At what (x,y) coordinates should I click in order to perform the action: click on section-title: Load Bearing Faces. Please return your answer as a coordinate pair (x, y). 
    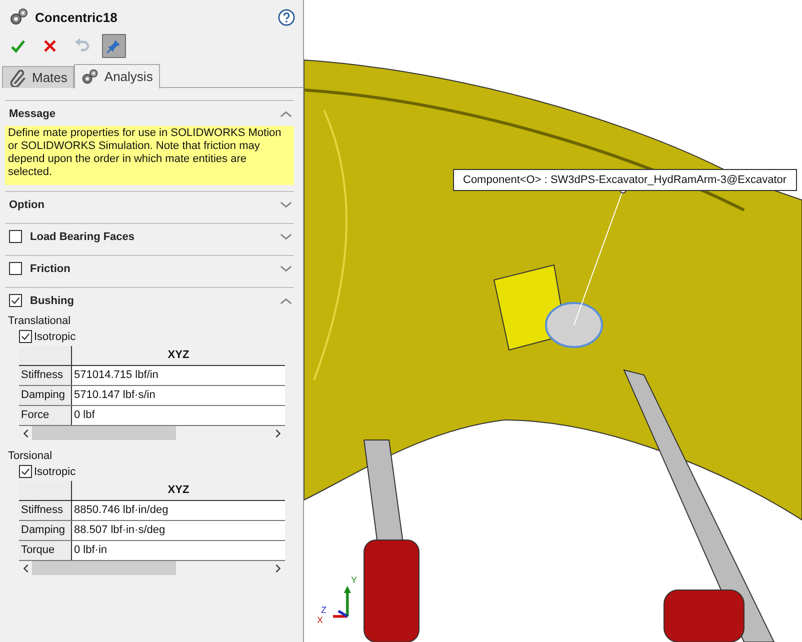
    Looking at the image, I should click on (83, 236).